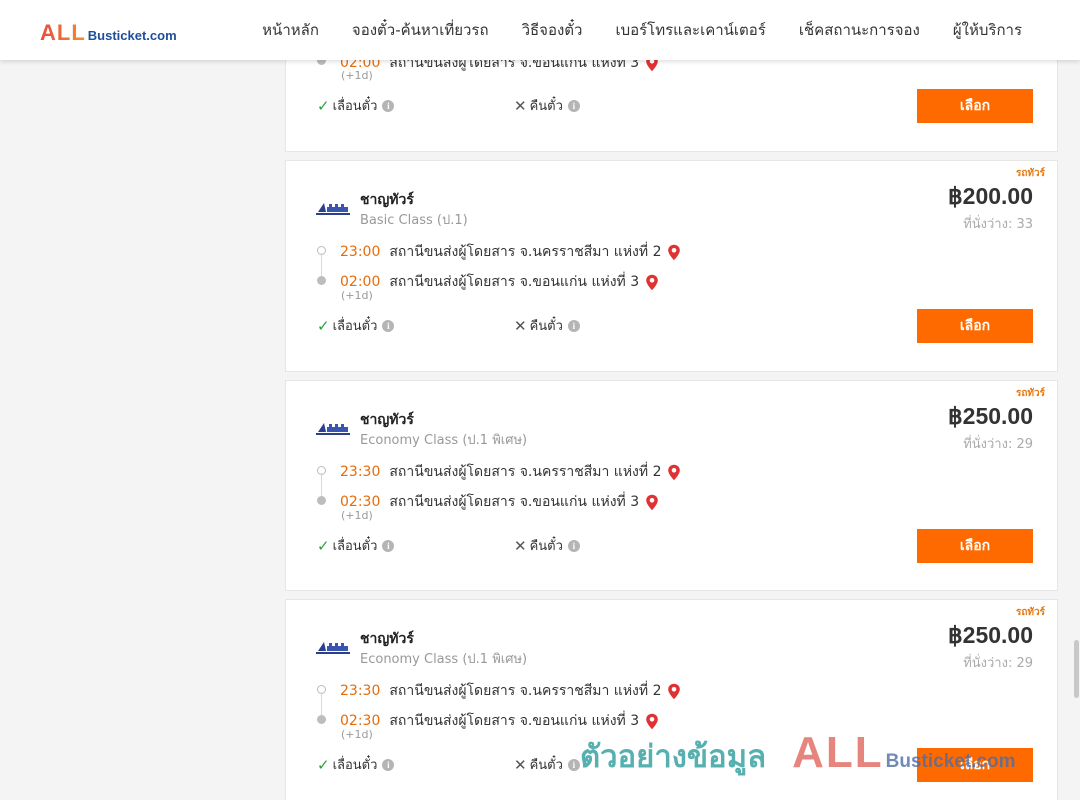  Describe the element at coordinates (360, 252) in the screenshot. I see `departure-time: 23:00` at that location.